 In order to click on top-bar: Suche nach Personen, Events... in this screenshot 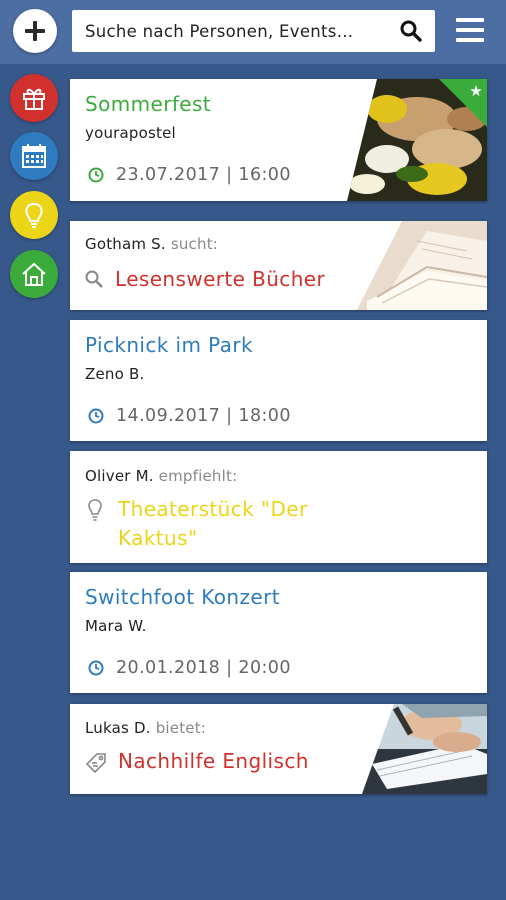, I will do `click(253, 32)`.